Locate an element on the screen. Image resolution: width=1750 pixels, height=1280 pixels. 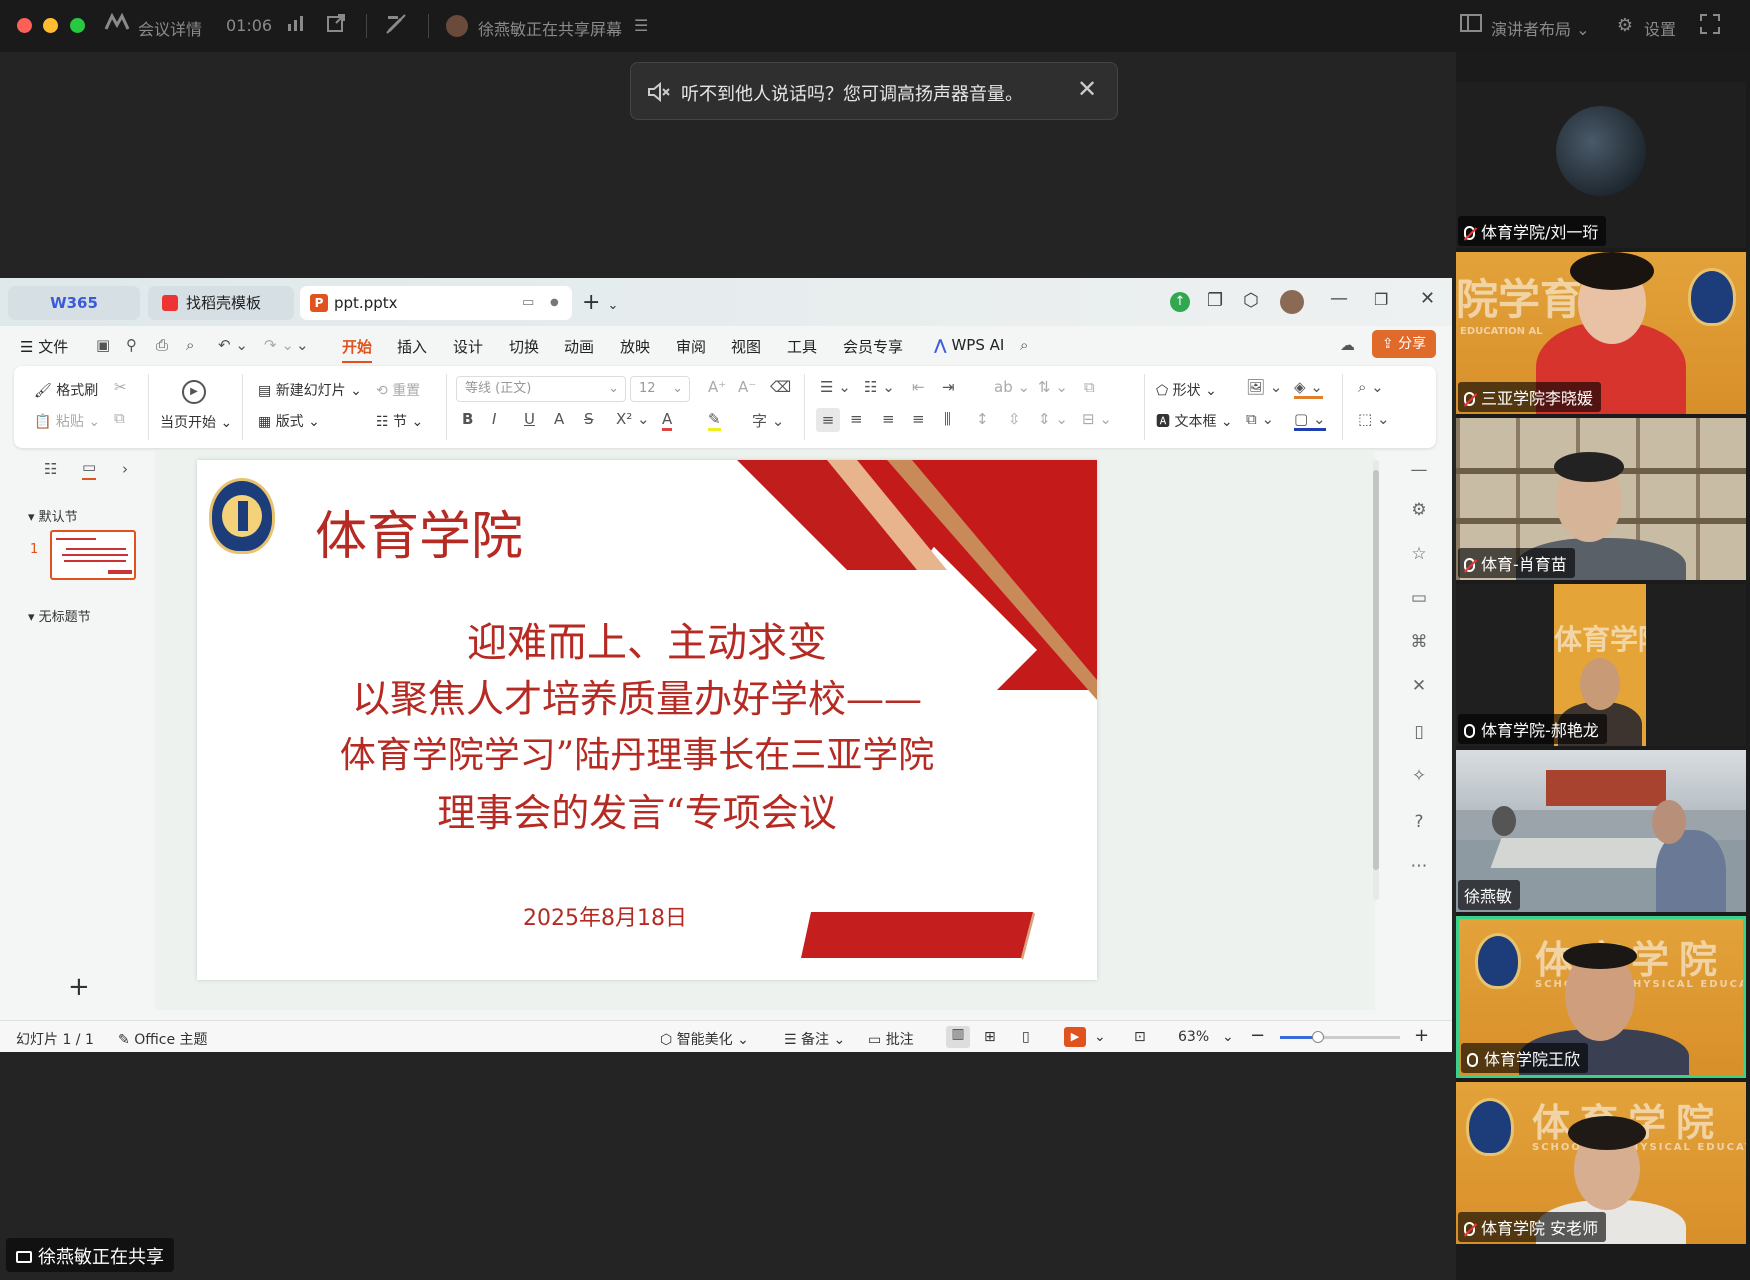
grow-font-icon: A⁺ is located at coordinates (717, 387).